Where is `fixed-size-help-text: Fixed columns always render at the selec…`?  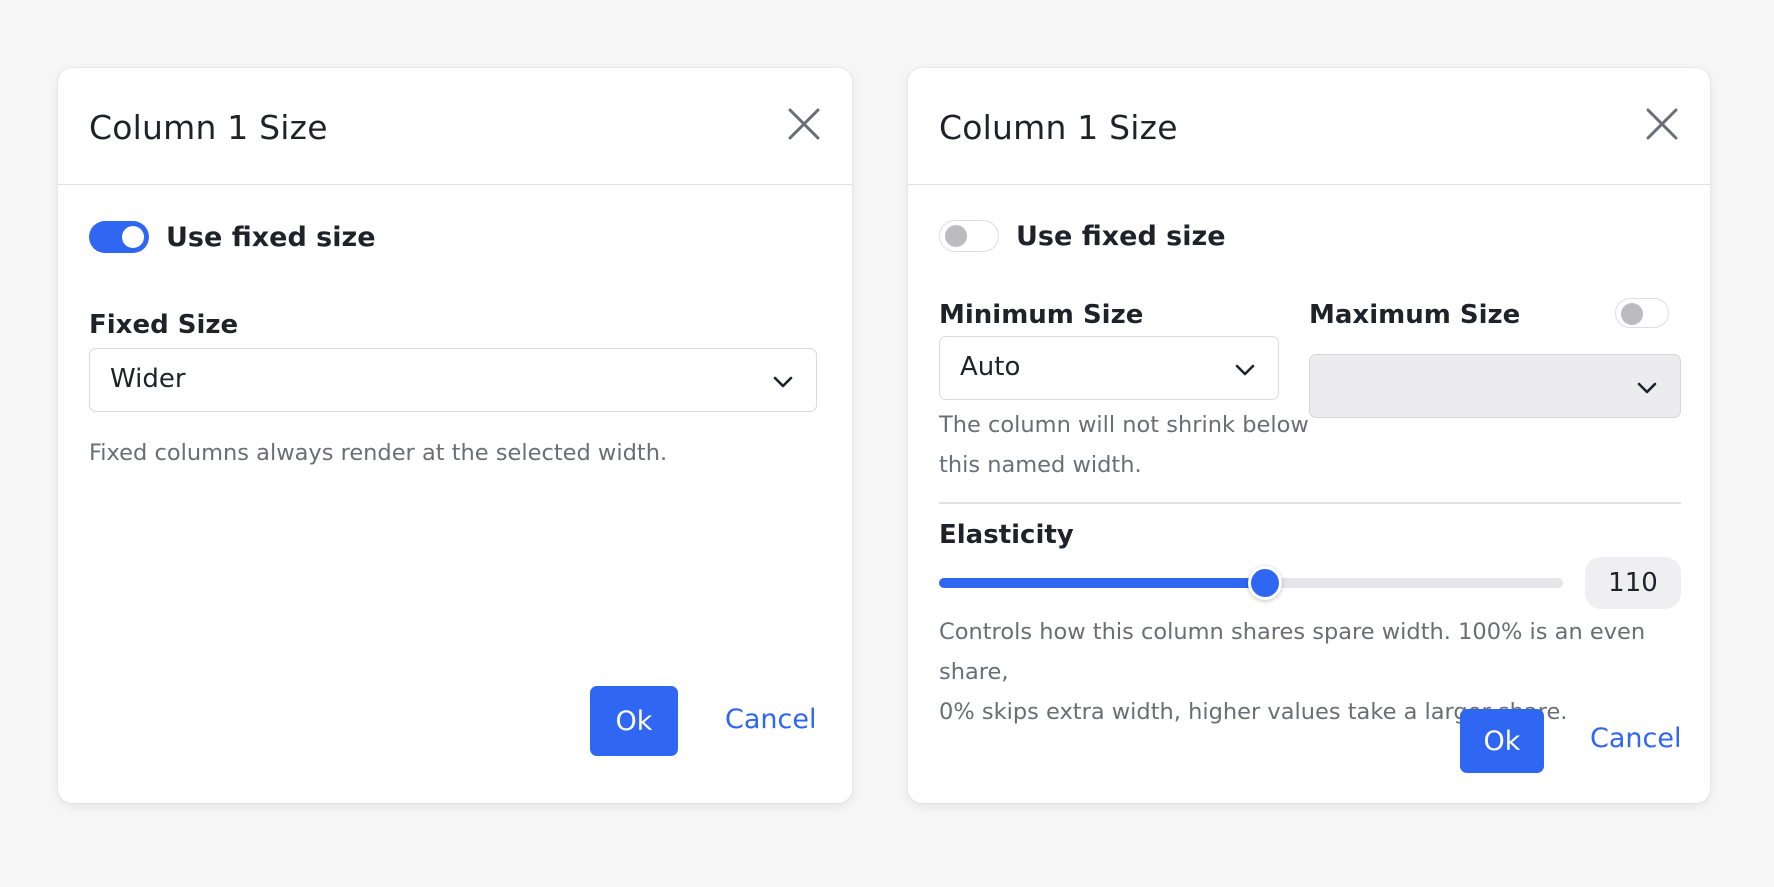
fixed-size-help-text: Fixed columns always render at the selec… is located at coordinates (378, 453).